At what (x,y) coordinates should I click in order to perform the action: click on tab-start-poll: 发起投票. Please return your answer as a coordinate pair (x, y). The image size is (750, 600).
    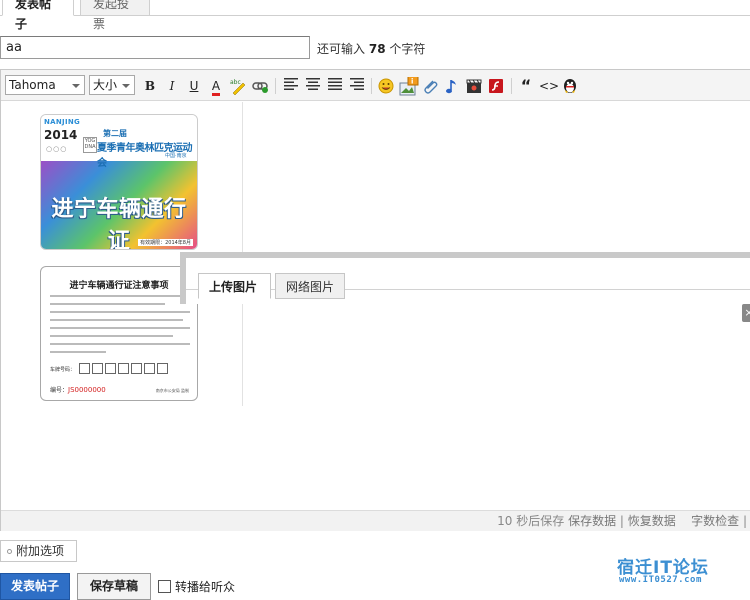
    Looking at the image, I should click on (115, 15).